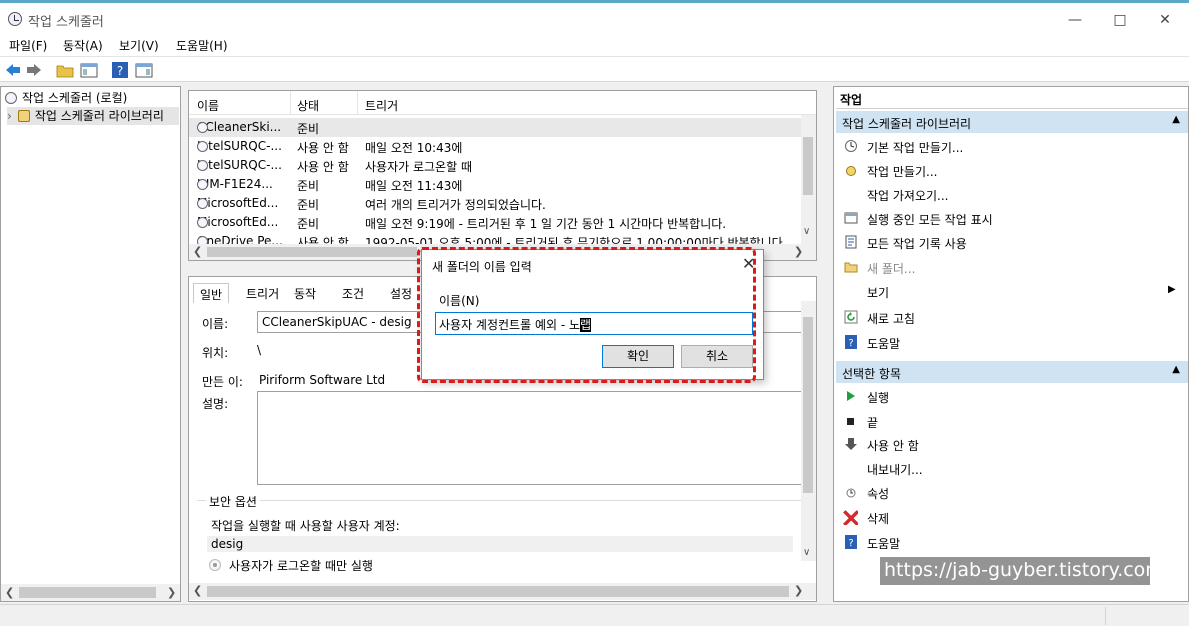  I want to click on tree-hscrollbar: ❮ ❯, so click(90, 592).